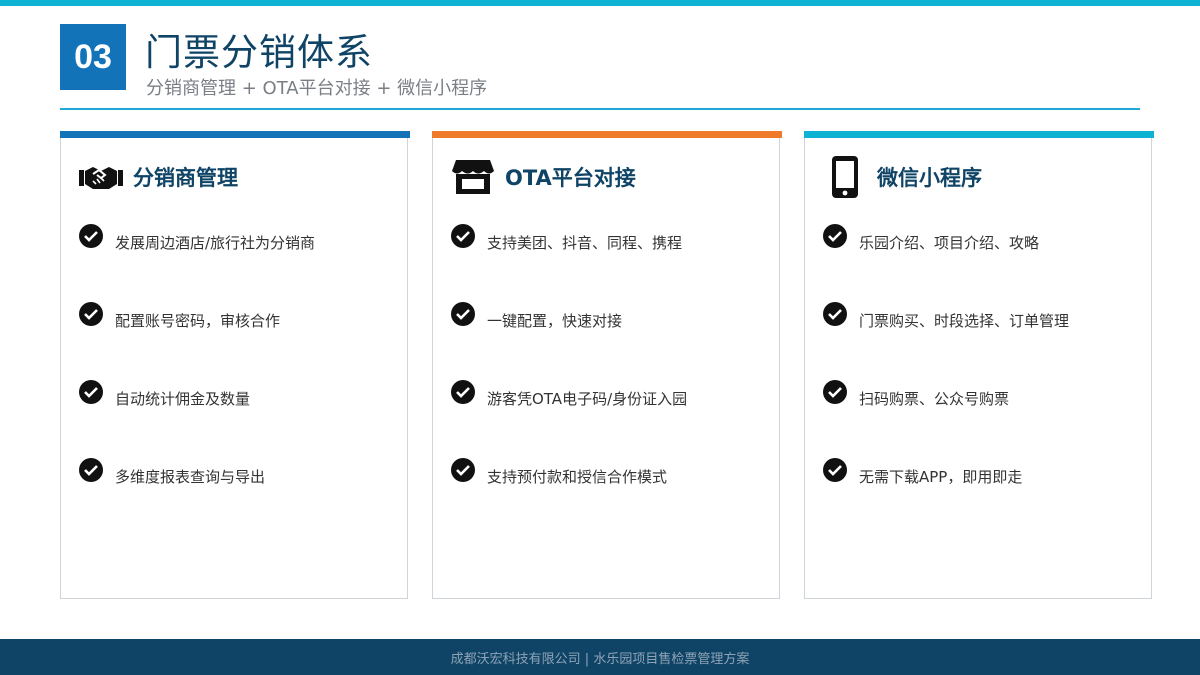 The image size is (1200, 675). I want to click on footer-text: 成都沃宏科技有限公司 | 水乐园项目售检票管理方案, so click(600, 659).